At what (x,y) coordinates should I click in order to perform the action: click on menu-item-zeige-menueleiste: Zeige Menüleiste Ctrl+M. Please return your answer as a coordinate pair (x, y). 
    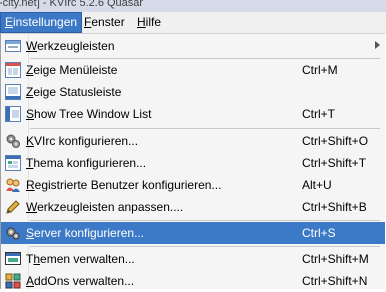
    Looking at the image, I should click on (193, 70).